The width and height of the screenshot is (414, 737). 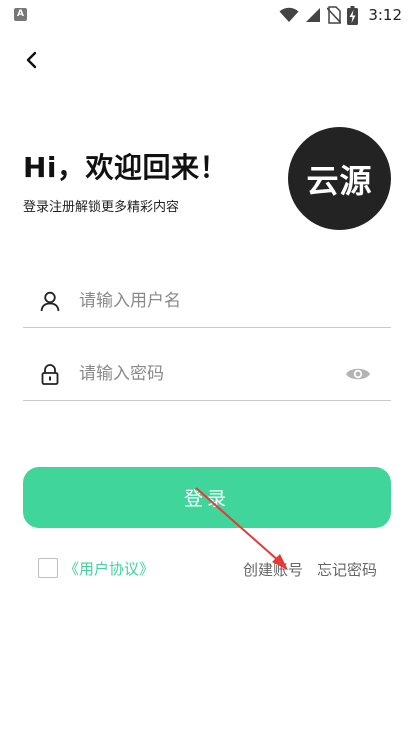 I want to click on back-button, so click(x=32, y=60).